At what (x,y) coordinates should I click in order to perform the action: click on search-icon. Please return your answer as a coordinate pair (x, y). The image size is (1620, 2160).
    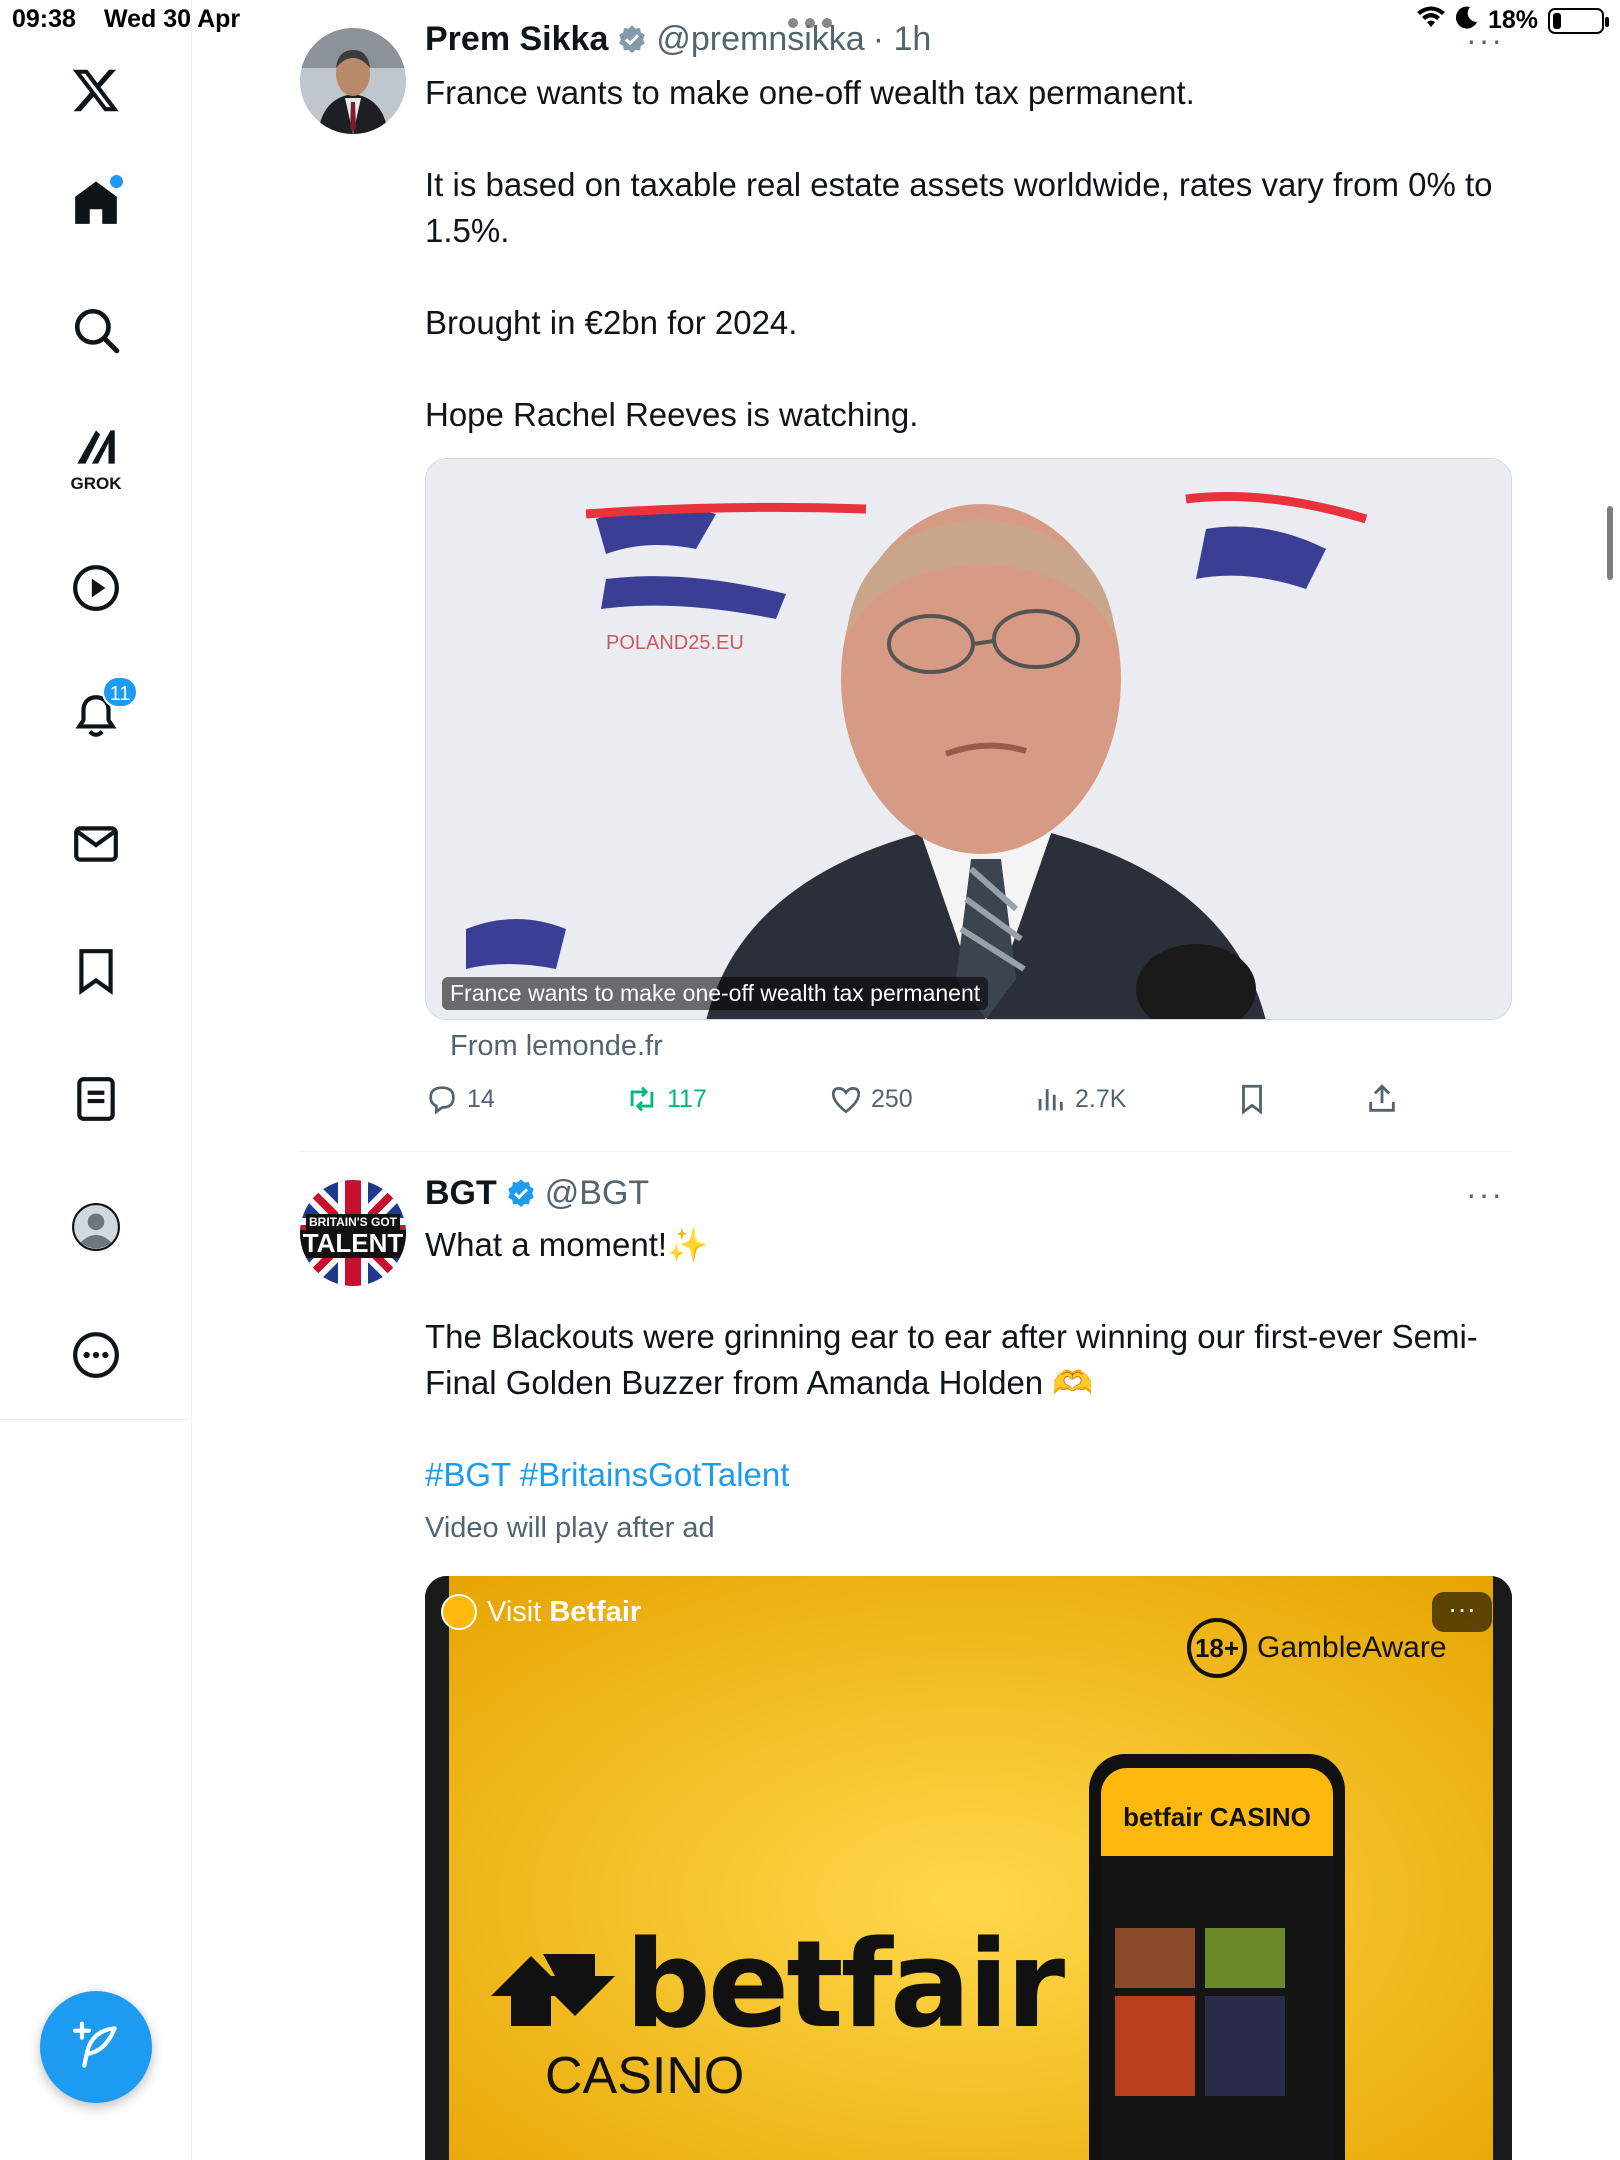
    Looking at the image, I should click on (97, 331).